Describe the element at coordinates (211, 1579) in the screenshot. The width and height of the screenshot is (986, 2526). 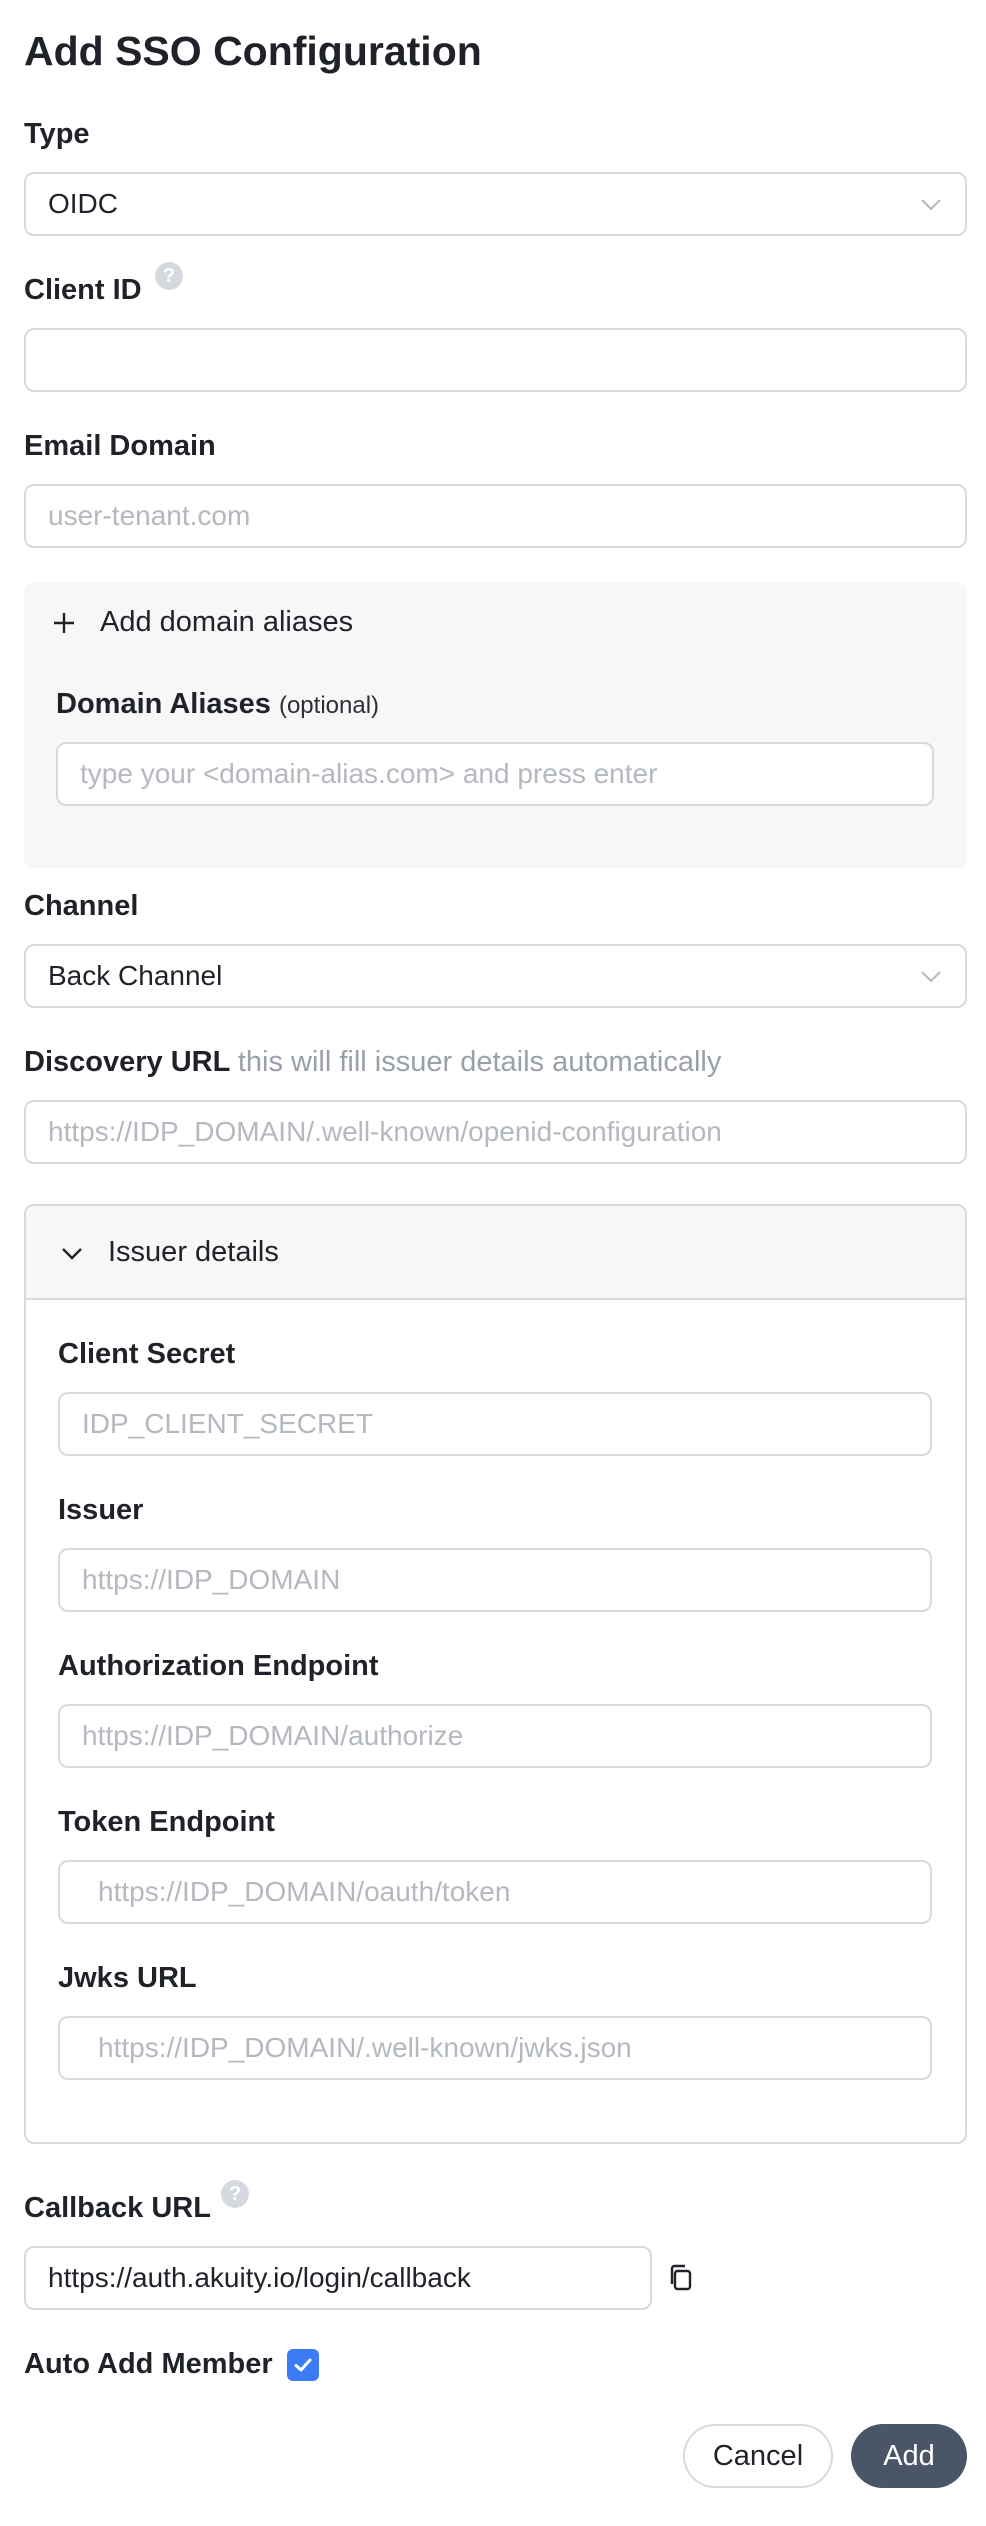
I see `issuer-placeholder: https://IDP_DOMAIN` at that location.